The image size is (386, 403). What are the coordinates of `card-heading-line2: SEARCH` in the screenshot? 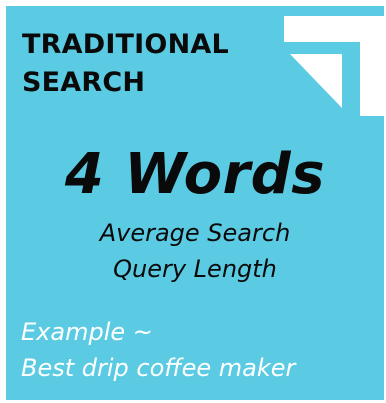 It's located at (84, 82).